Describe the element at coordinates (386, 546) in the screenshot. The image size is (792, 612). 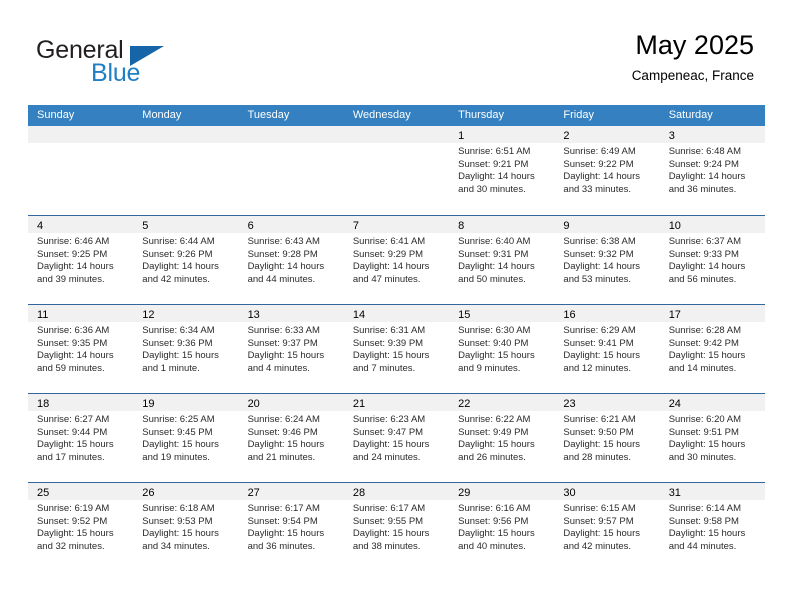
I see `day-detail-line: and 38 minutes.` at that location.